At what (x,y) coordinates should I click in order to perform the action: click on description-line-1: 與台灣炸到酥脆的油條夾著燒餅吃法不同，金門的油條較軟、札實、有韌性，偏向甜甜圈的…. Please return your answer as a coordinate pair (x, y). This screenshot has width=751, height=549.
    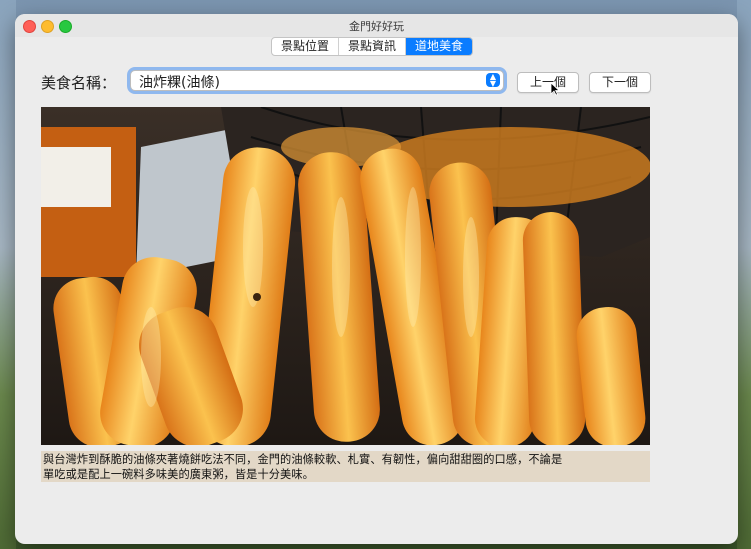
    Looking at the image, I should click on (303, 459).